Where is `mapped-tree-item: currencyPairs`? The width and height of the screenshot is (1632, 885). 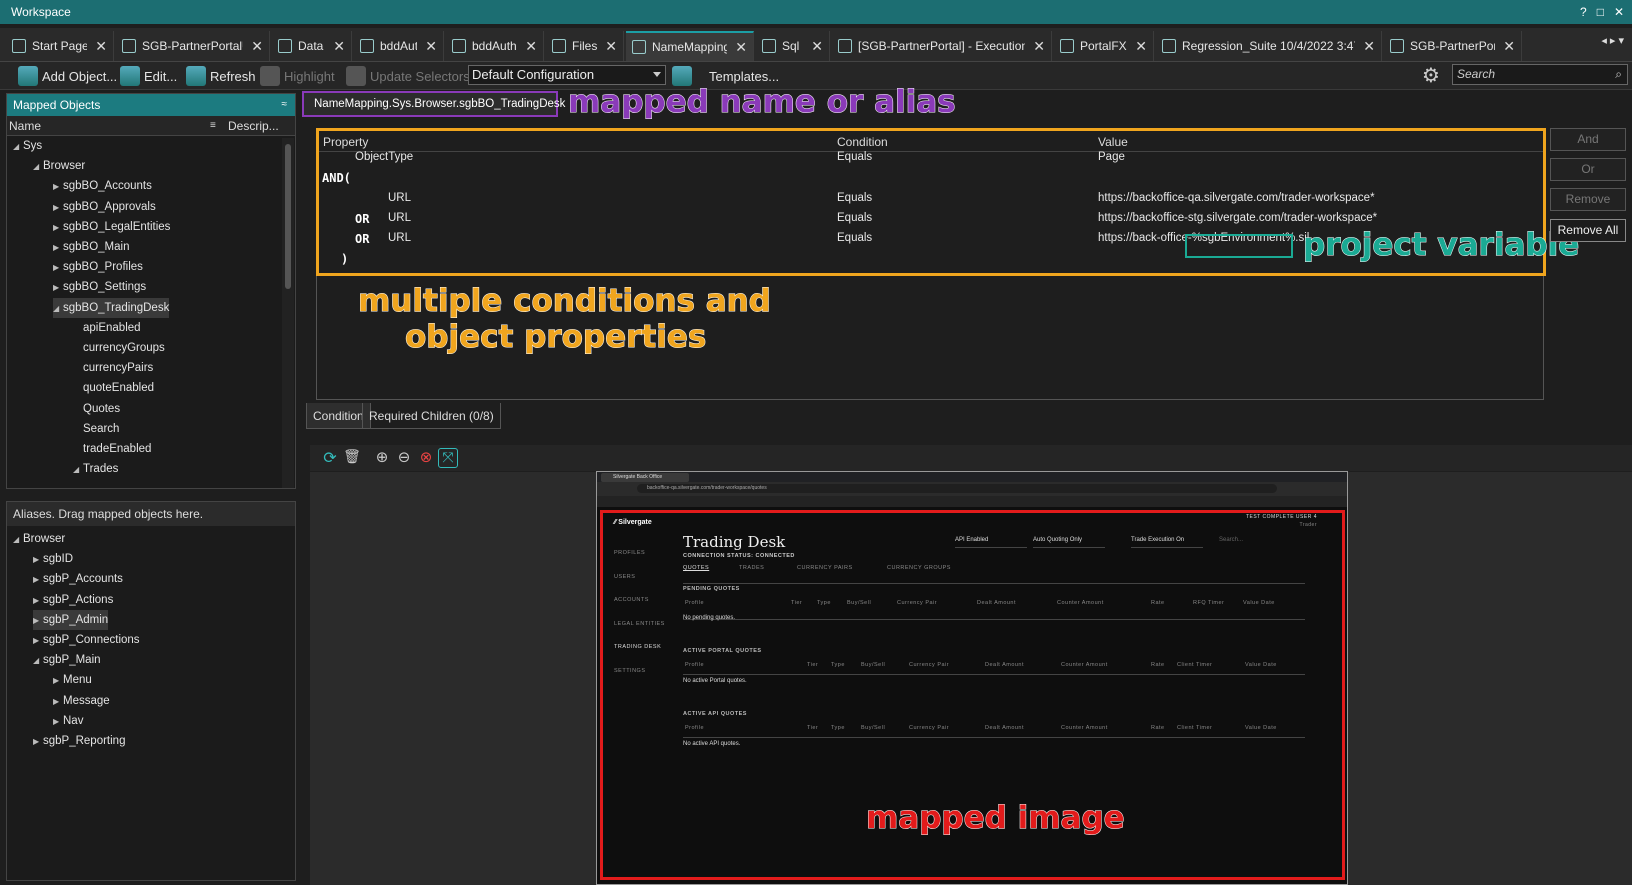
mapped-tree-item: currencyPairs is located at coordinates (113, 368).